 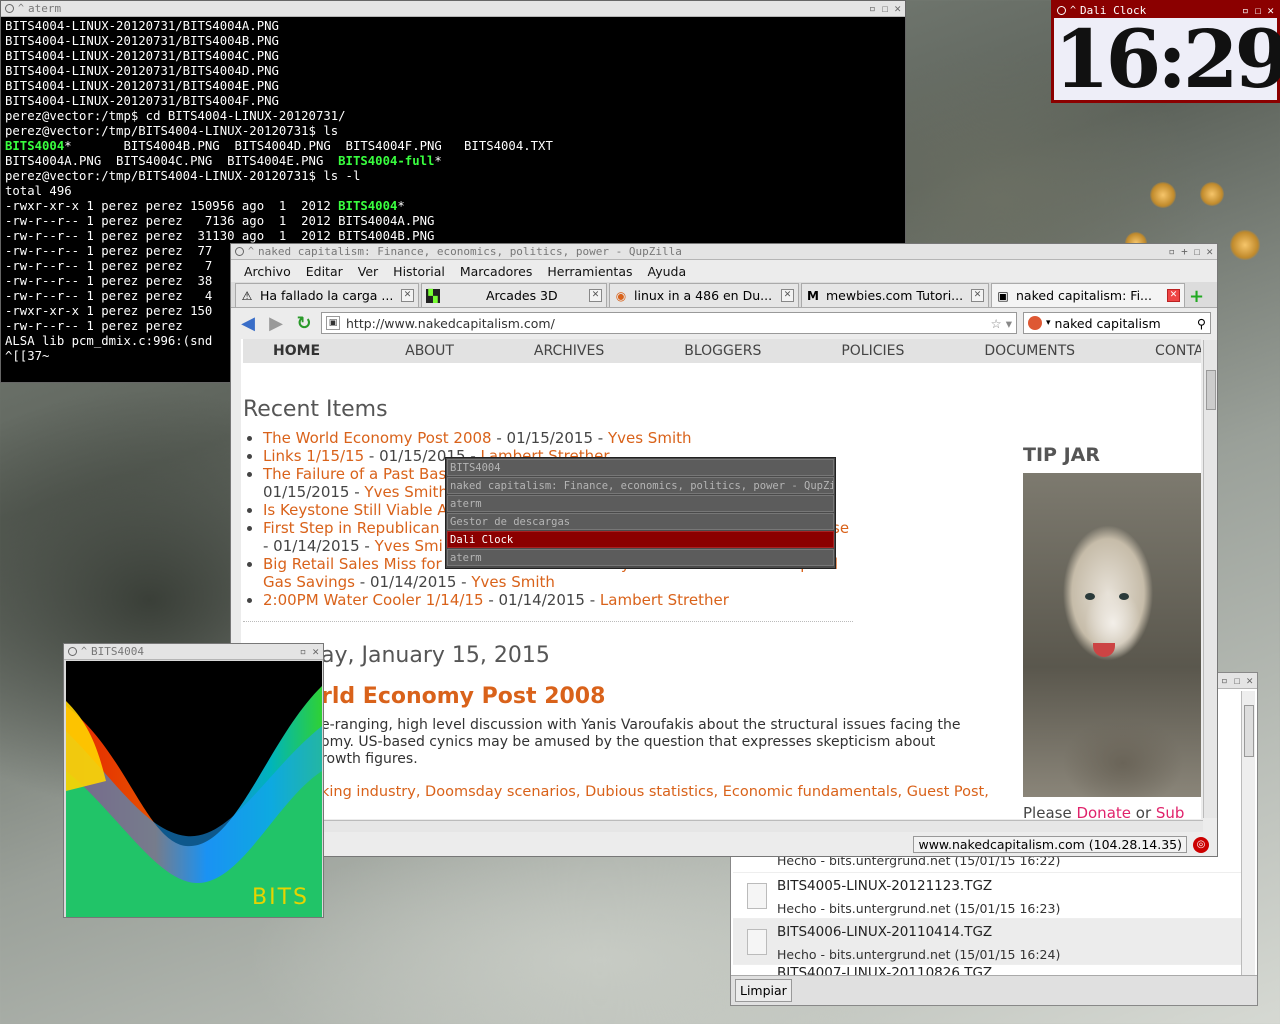 I want to click on menu-marcadores: Marcadores, so click(x=496, y=271).